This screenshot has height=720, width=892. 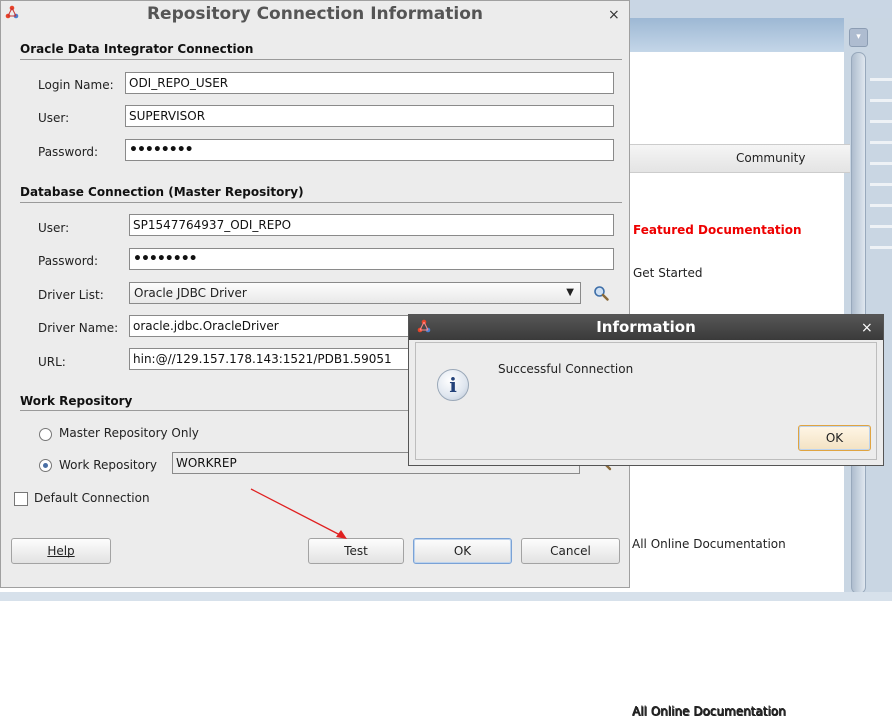 I want to click on dialog-title: Repository Connection Information, so click(x=315, y=14).